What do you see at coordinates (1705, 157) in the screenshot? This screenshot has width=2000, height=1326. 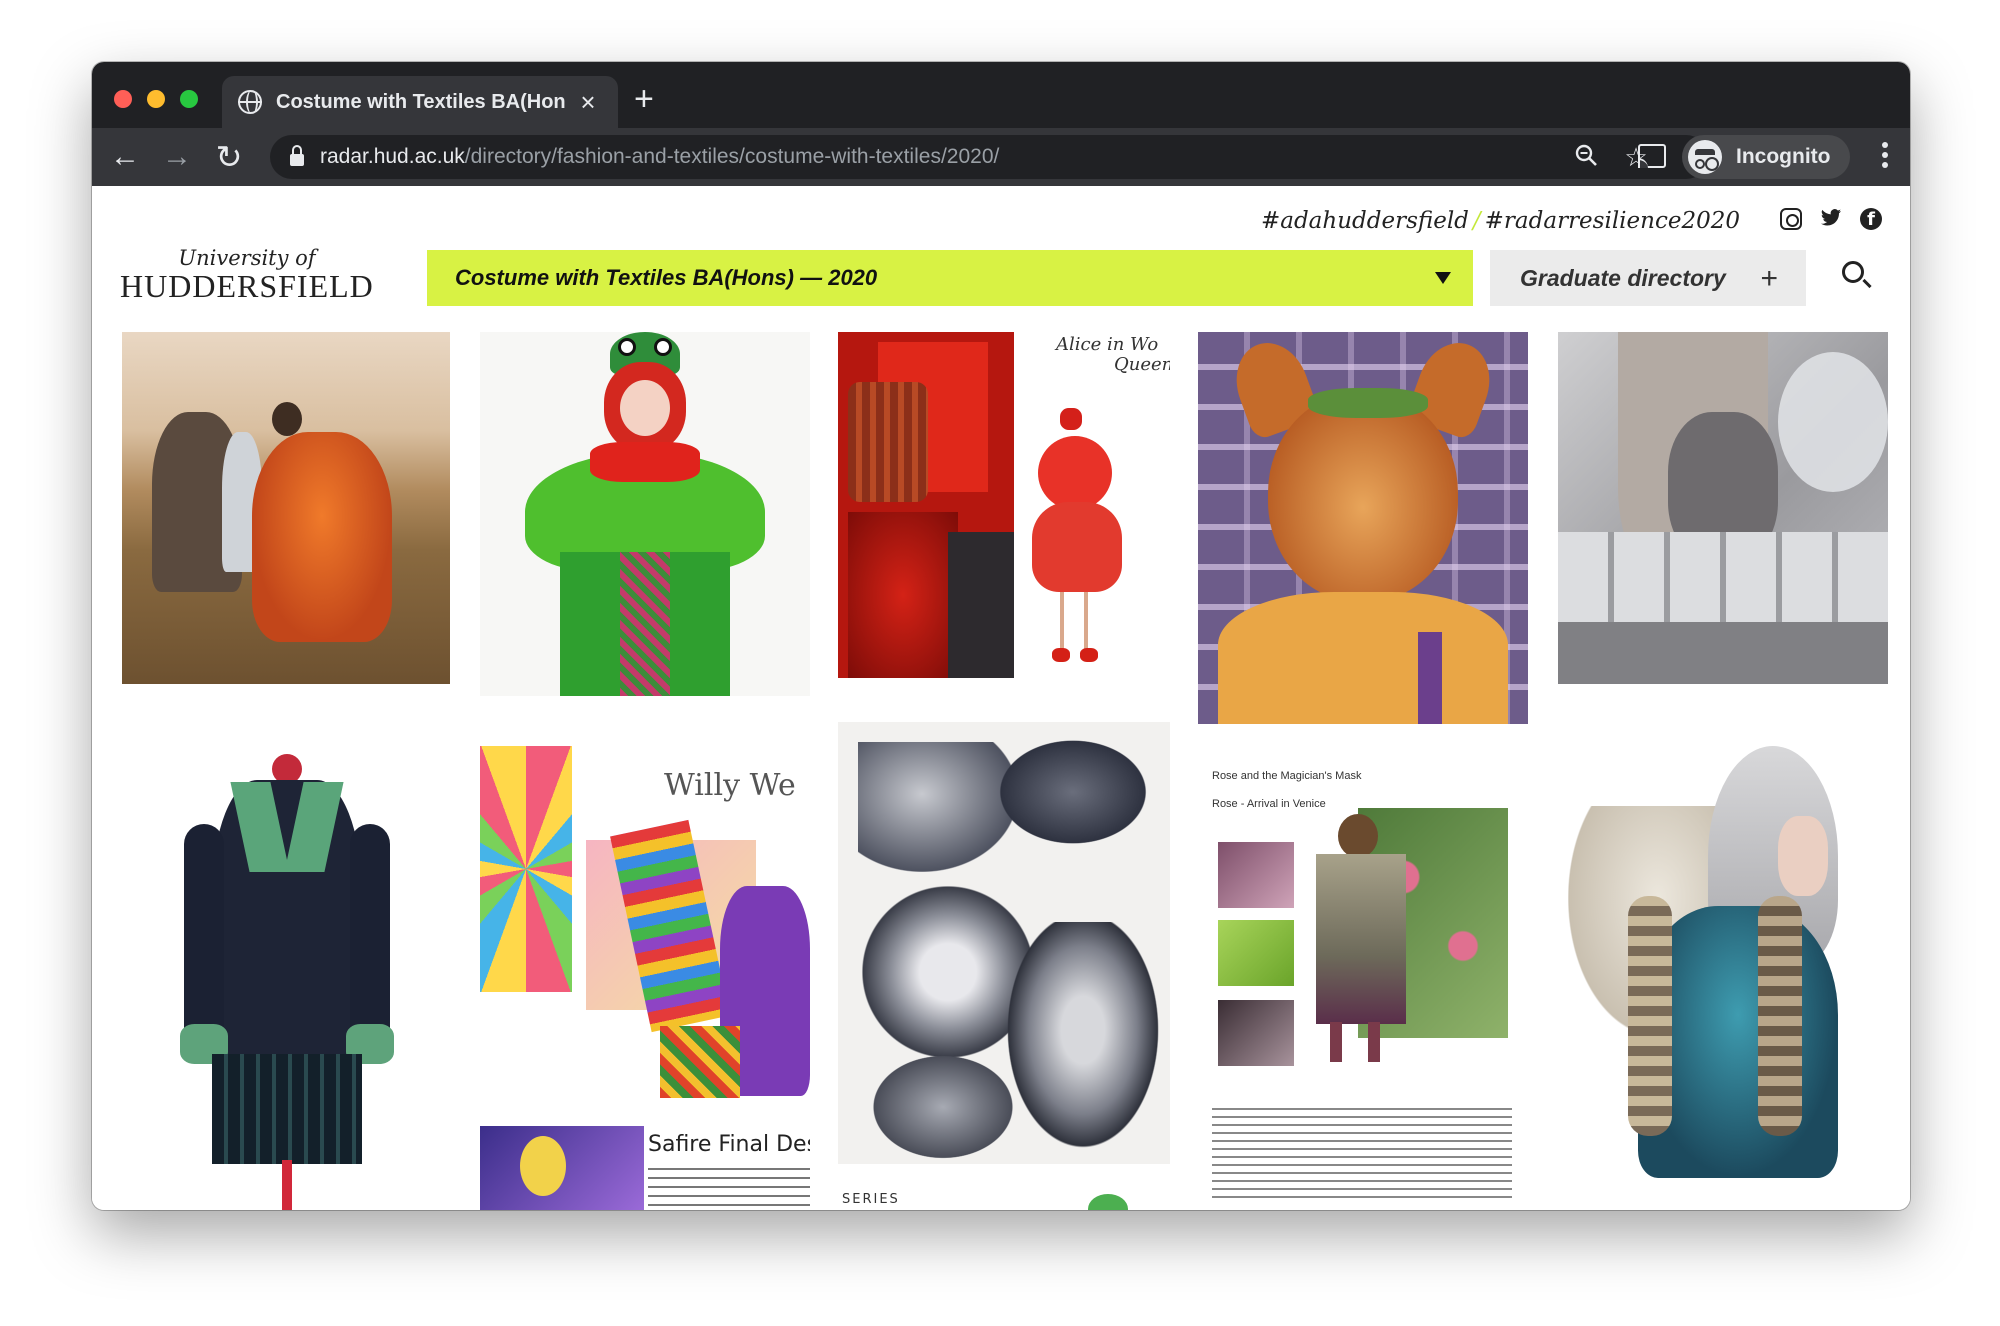 I see `incognito-icon` at bounding box center [1705, 157].